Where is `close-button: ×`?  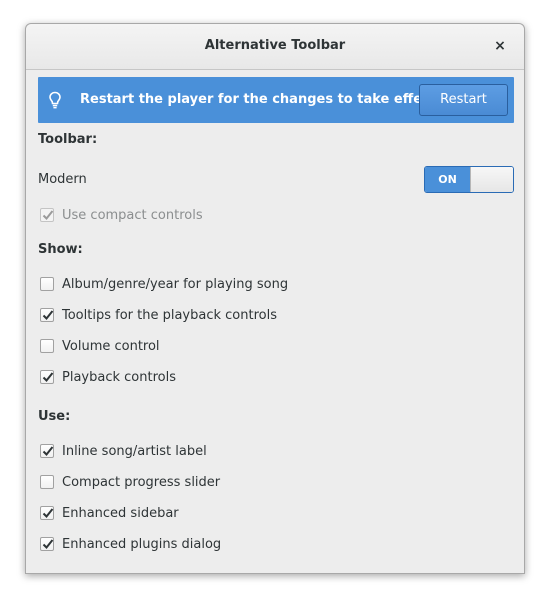 close-button: × is located at coordinates (500, 46).